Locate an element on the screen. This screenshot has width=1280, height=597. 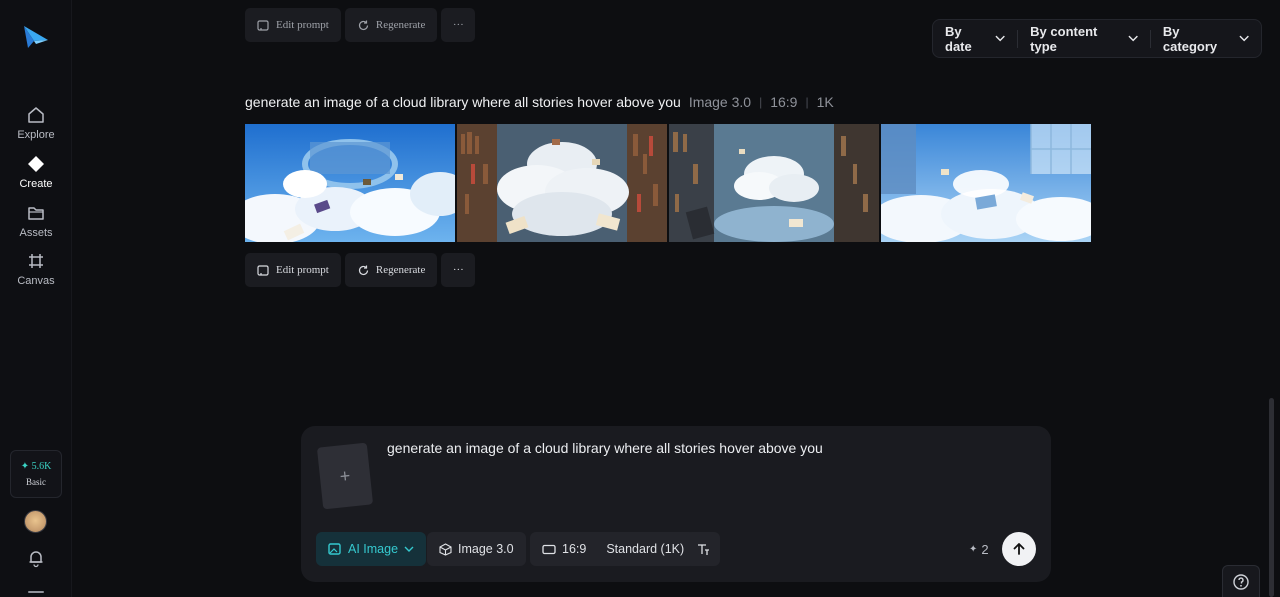
sidebar-item-canvas: Canvas is located at coordinates (36, 269).